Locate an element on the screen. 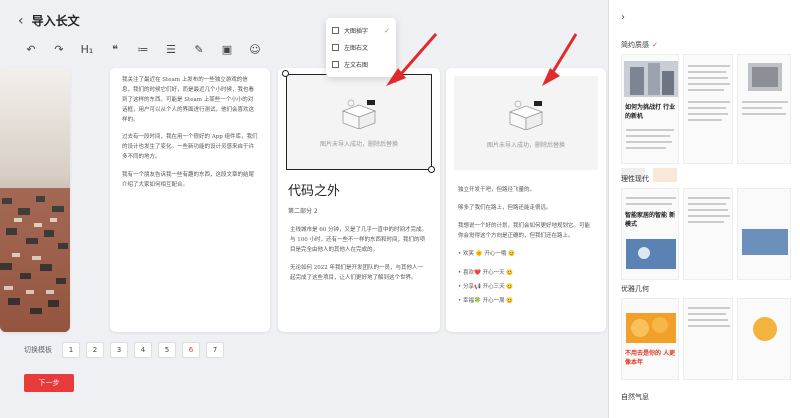  editor-toolbar: ↶ ↷ H₁ ❝ ≔ ☰ ✎ ▣ ☺ is located at coordinates (143, 49).